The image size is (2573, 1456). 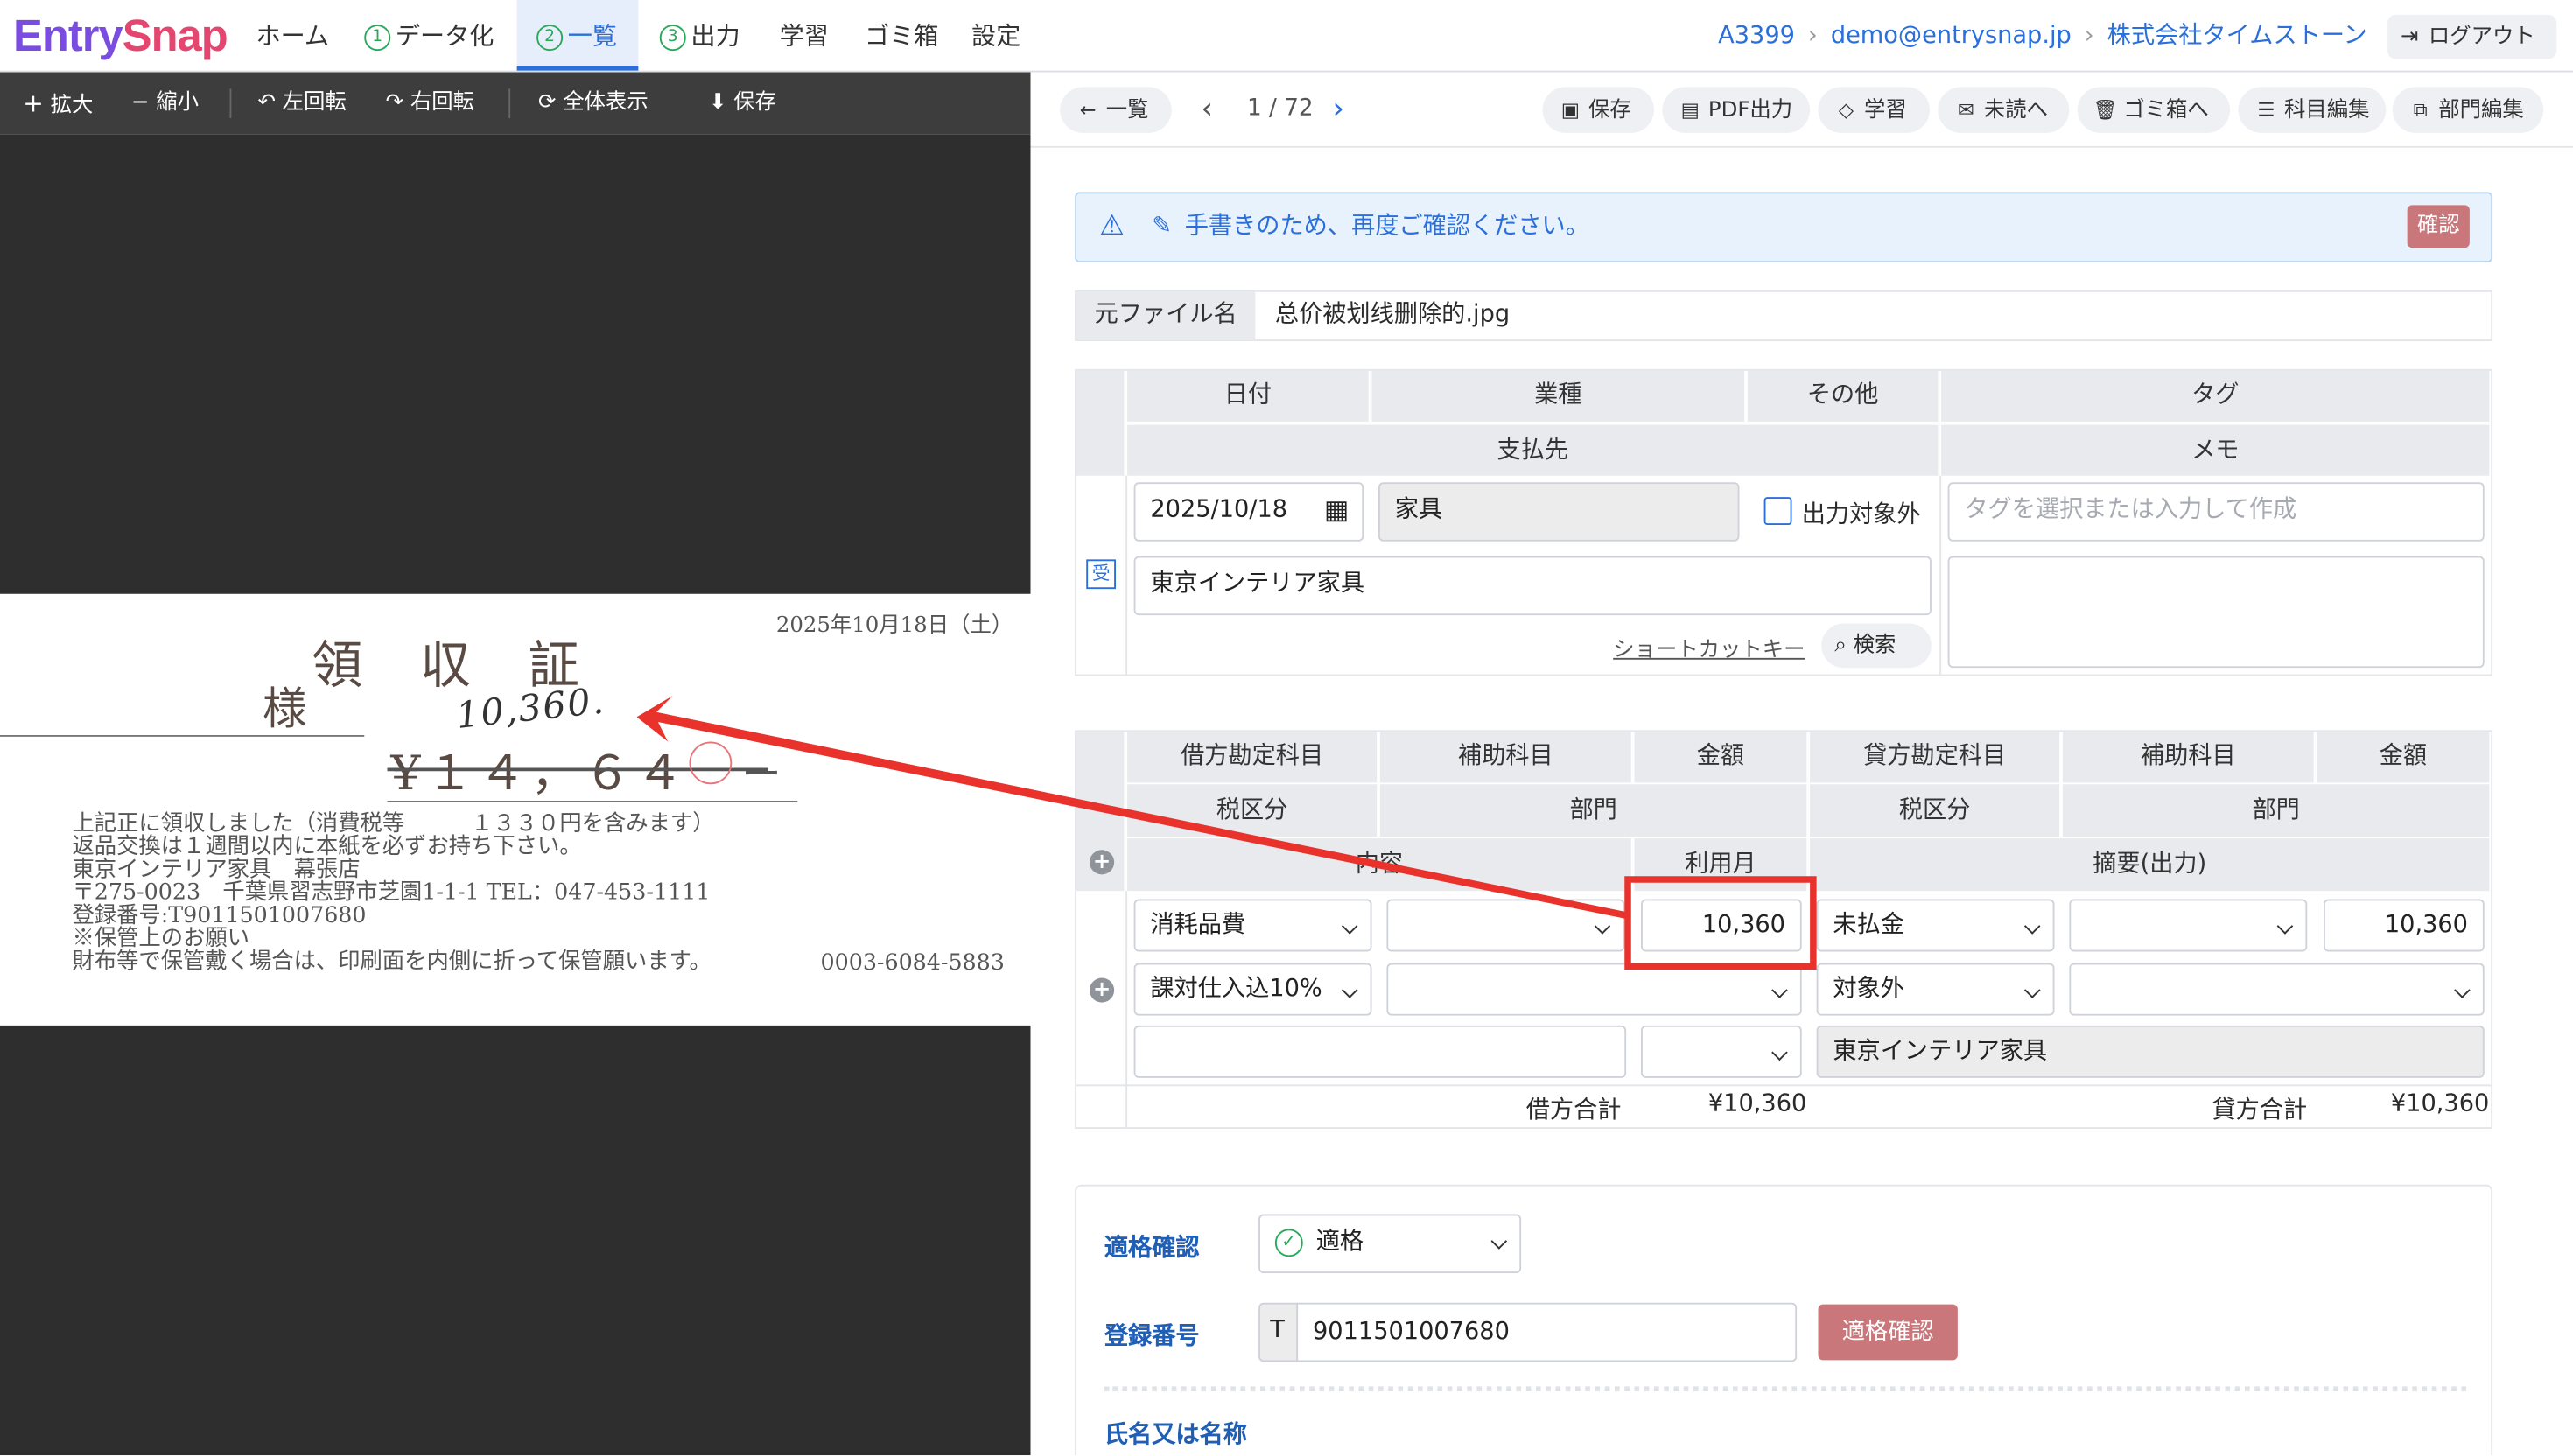 What do you see at coordinates (1336, 509) in the screenshot?
I see `calendar-icon: ▦` at bounding box center [1336, 509].